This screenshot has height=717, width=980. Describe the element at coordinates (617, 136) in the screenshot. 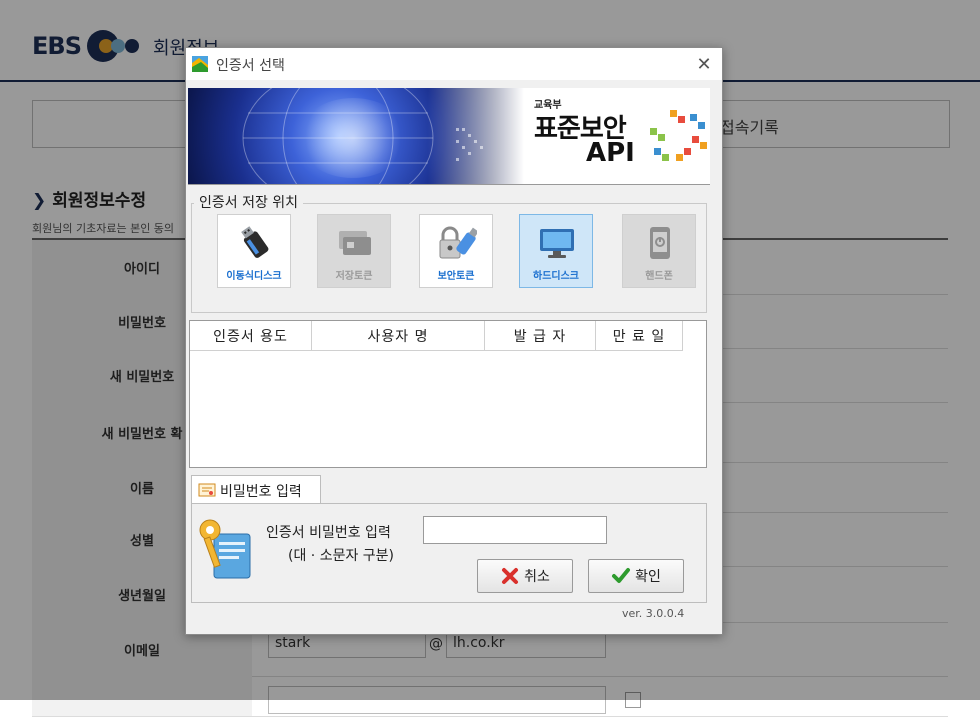

I see `banner-title-area: 교육부 표준보안 API` at that location.